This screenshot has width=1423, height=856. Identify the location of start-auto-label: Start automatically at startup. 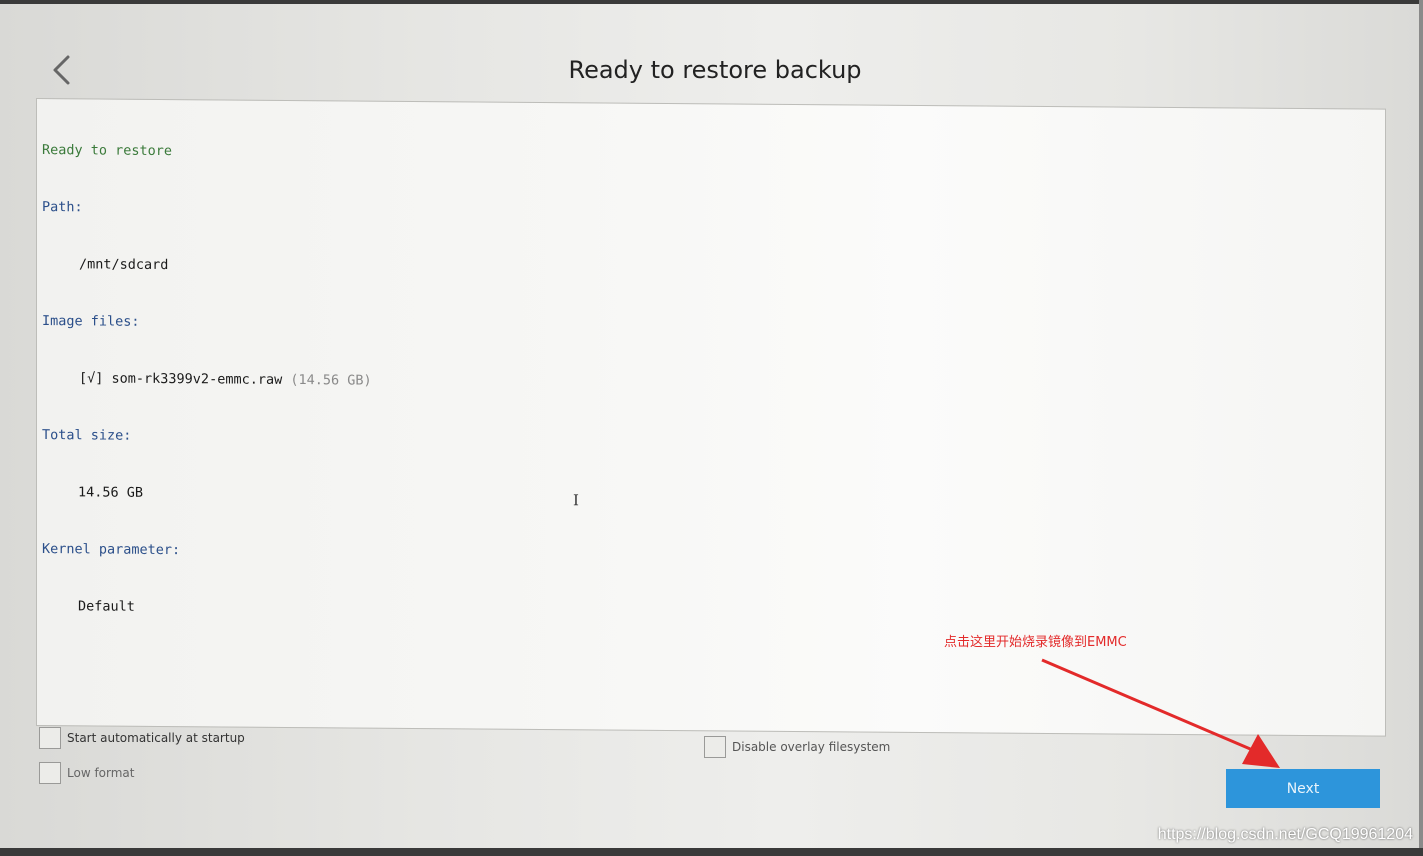
(156, 738).